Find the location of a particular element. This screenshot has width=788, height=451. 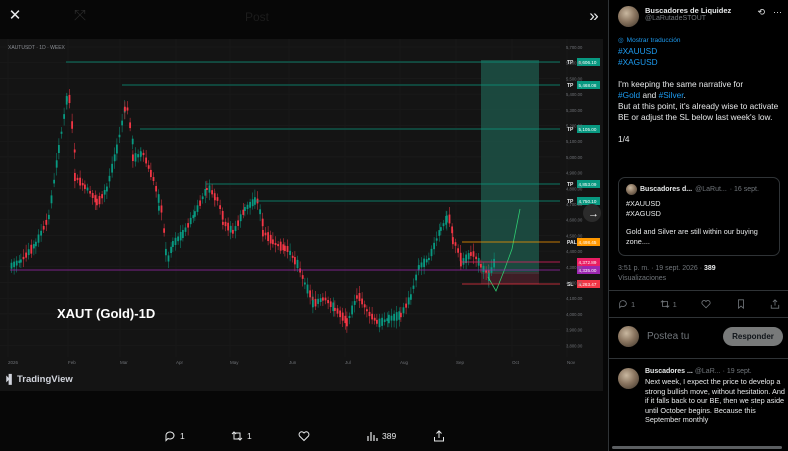

y-tick-label: 5,100.00 is located at coordinates (574, 141).